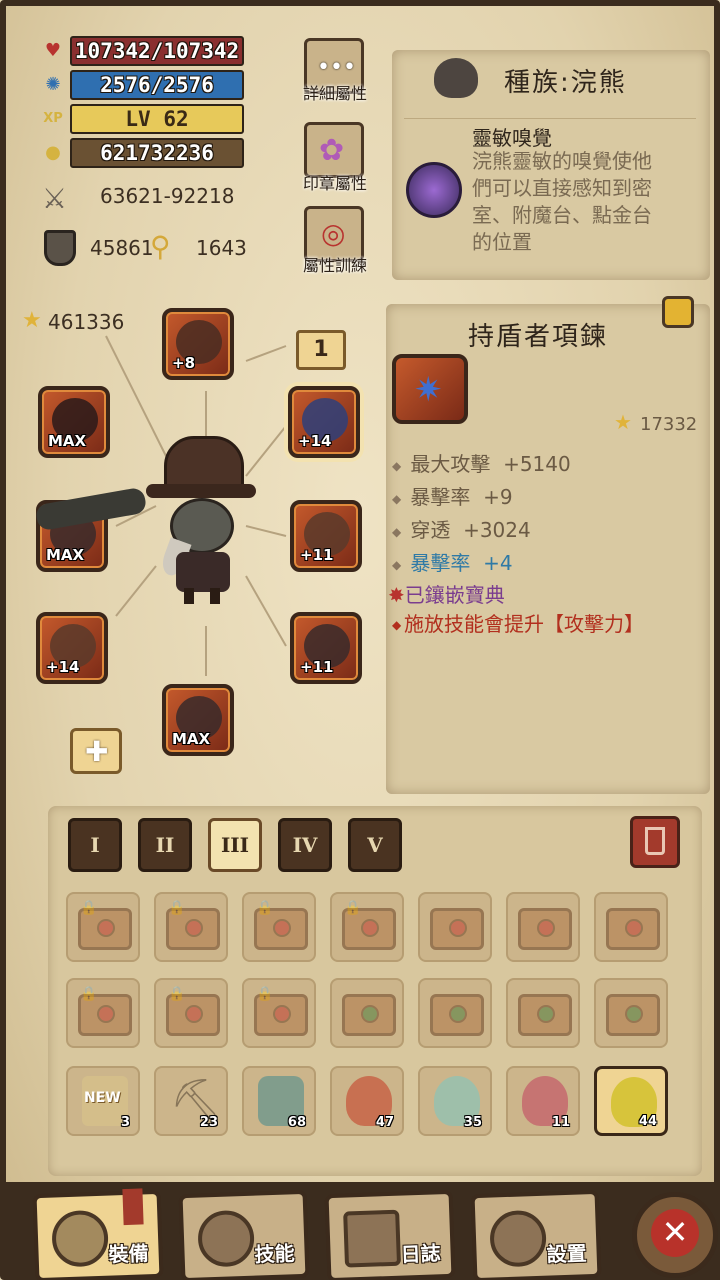  I want to click on item-qty: 35, so click(472, 1122).